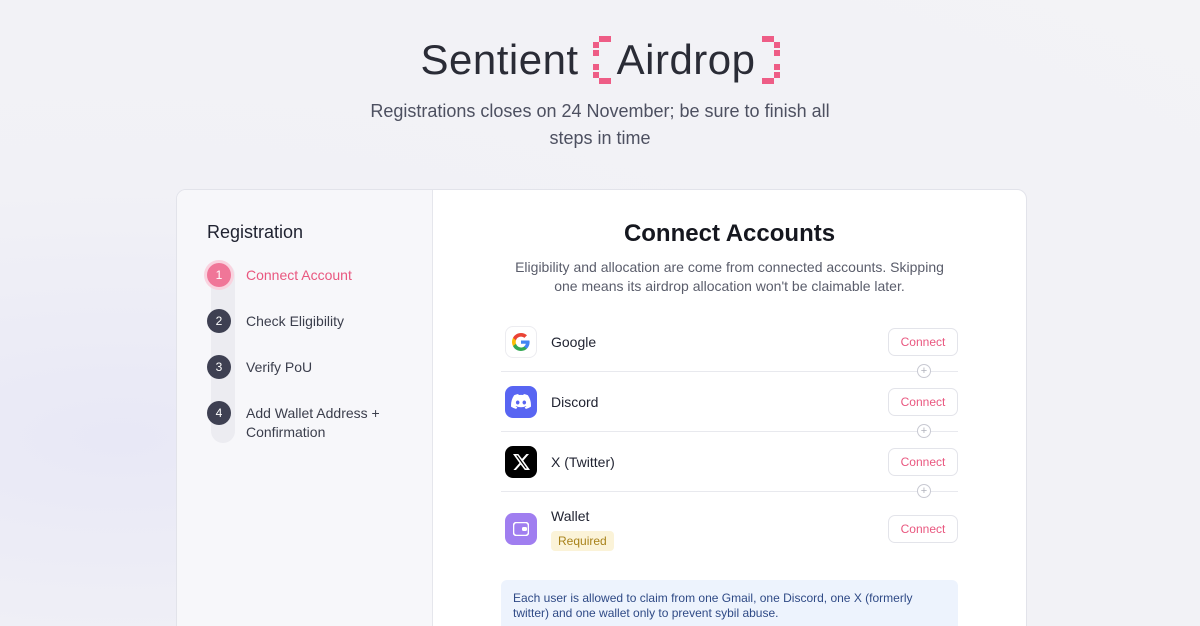 This screenshot has height=626, width=1200. Describe the element at coordinates (923, 529) in the screenshot. I see `connect-wallet-button: Connect` at that location.